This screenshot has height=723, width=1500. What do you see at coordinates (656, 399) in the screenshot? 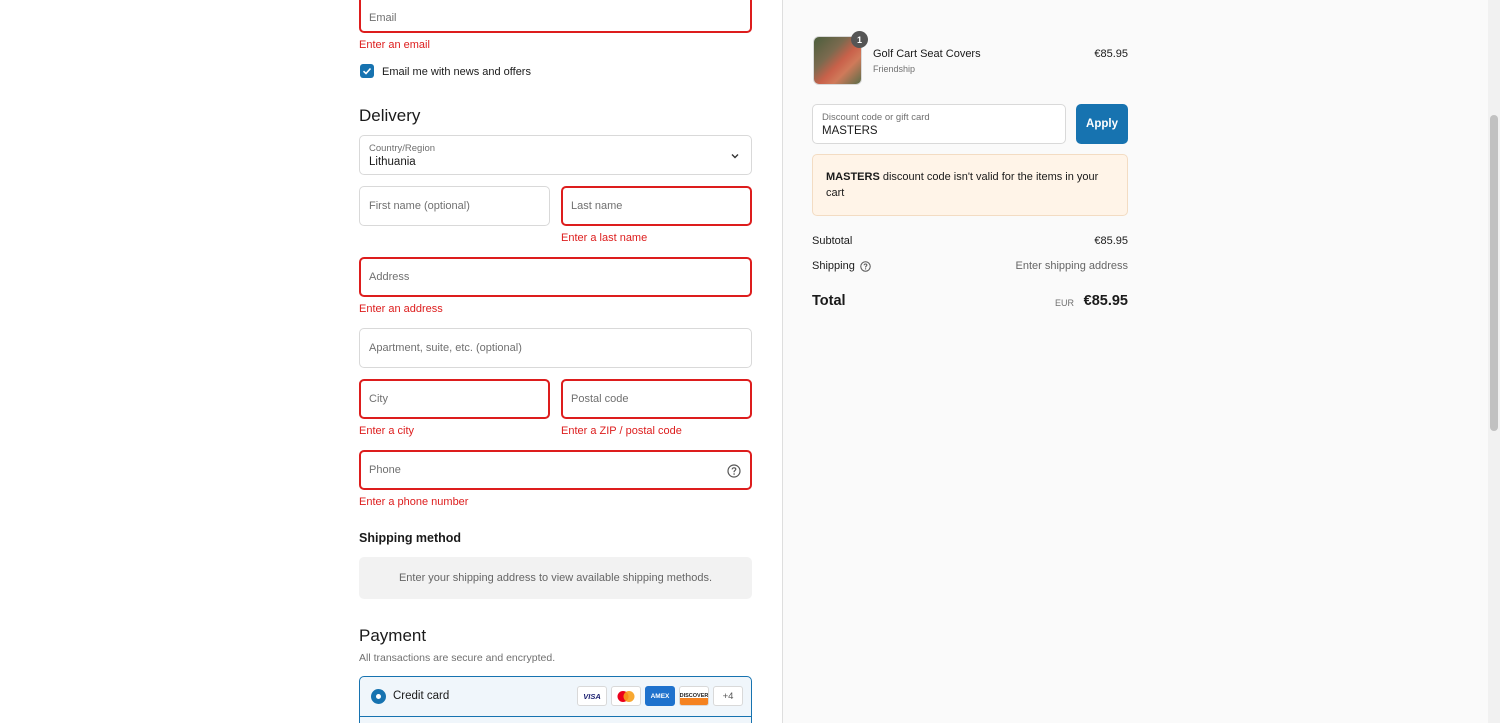
I see `postal-code-input: Postal code` at bounding box center [656, 399].